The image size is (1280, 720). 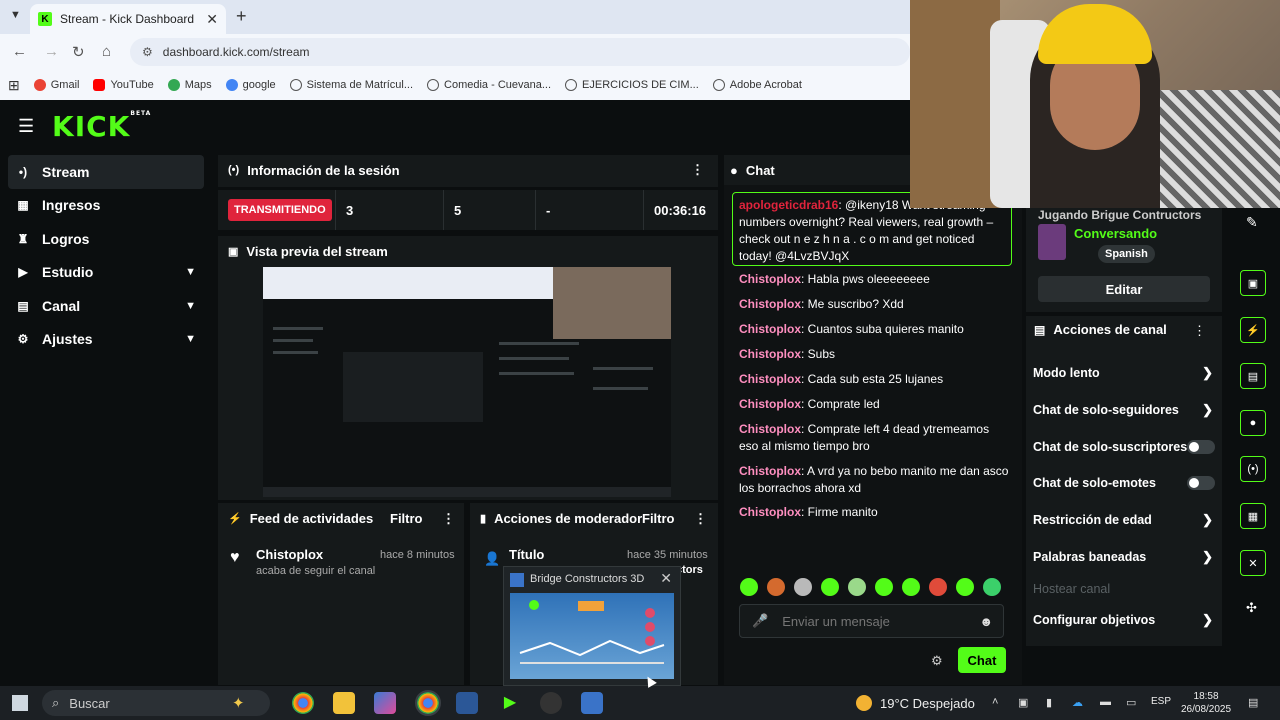 What do you see at coordinates (1124, 447) in the screenshot?
I see `subscribers-only-option: Chat de solo-suscriptores` at bounding box center [1124, 447].